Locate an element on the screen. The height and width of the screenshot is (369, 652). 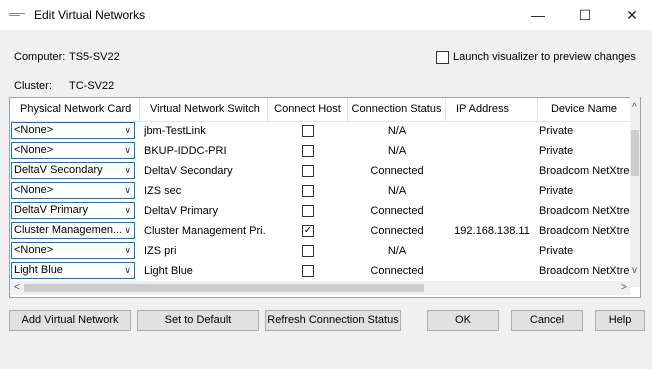
virtual-switch-cell: Light Blue is located at coordinates (205, 271).